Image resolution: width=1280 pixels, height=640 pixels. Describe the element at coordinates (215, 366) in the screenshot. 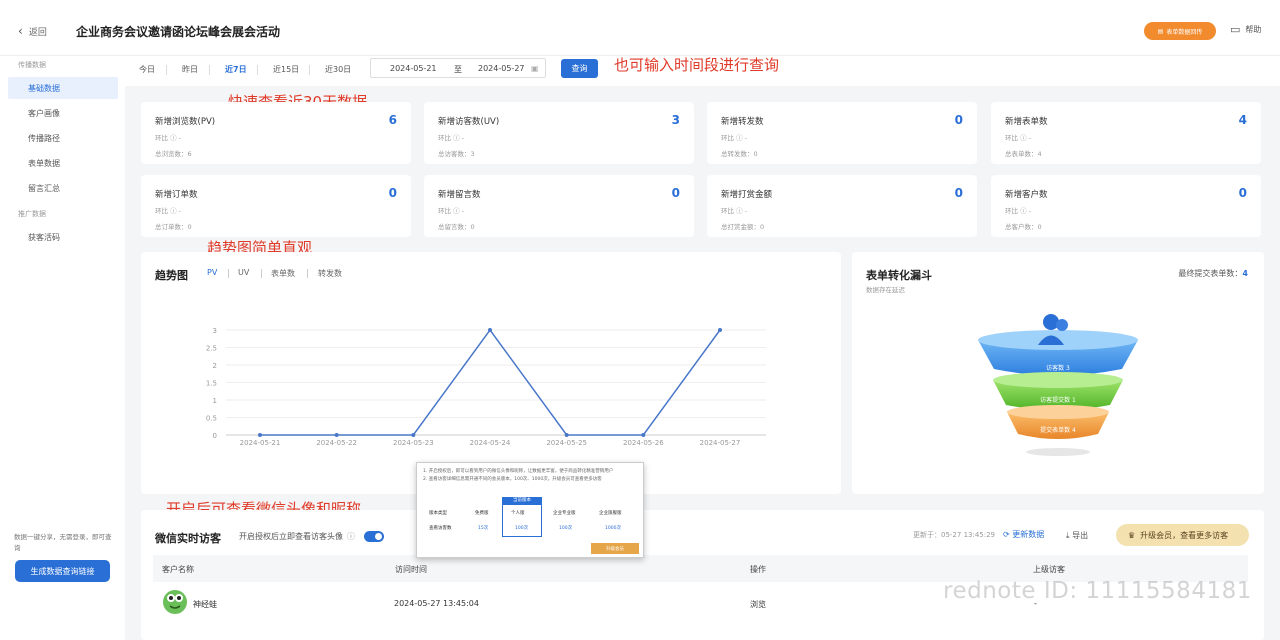

I see `y-tick-label: 2` at that location.